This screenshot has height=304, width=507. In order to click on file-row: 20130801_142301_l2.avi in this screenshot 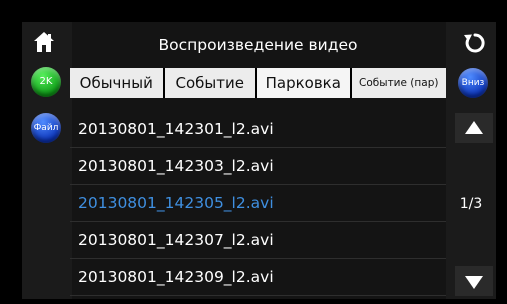, I will do `click(258, 129)`.